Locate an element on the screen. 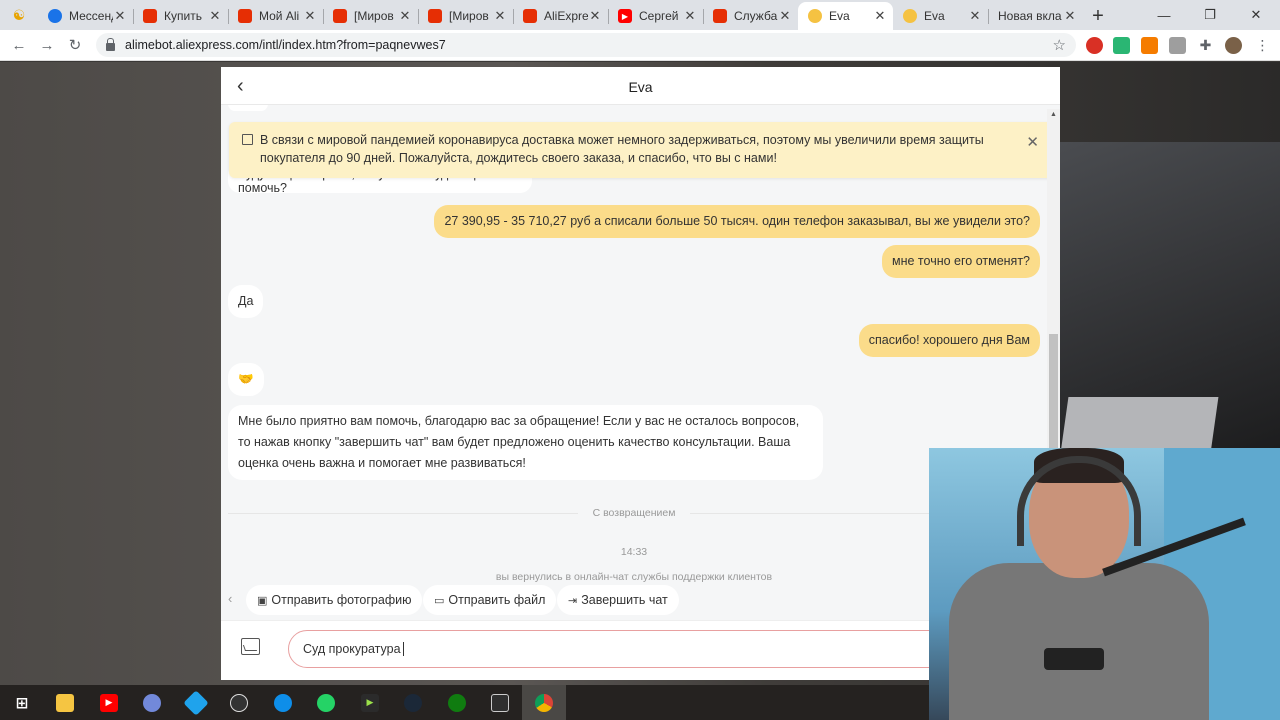 Image resolution: width=1280 pixels, height=720 pixels. welcome-back-divider: С возвращением is located at coordinates (634, 514).